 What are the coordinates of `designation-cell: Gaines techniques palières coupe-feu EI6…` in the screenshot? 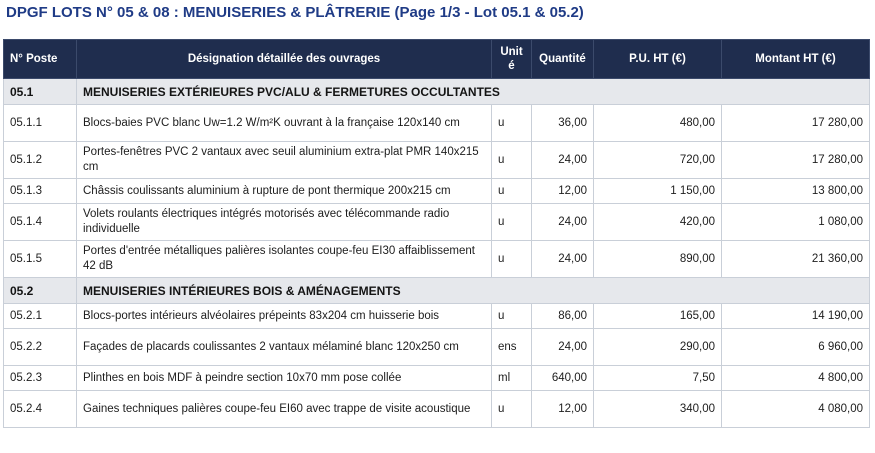 It's located at (284, 409).